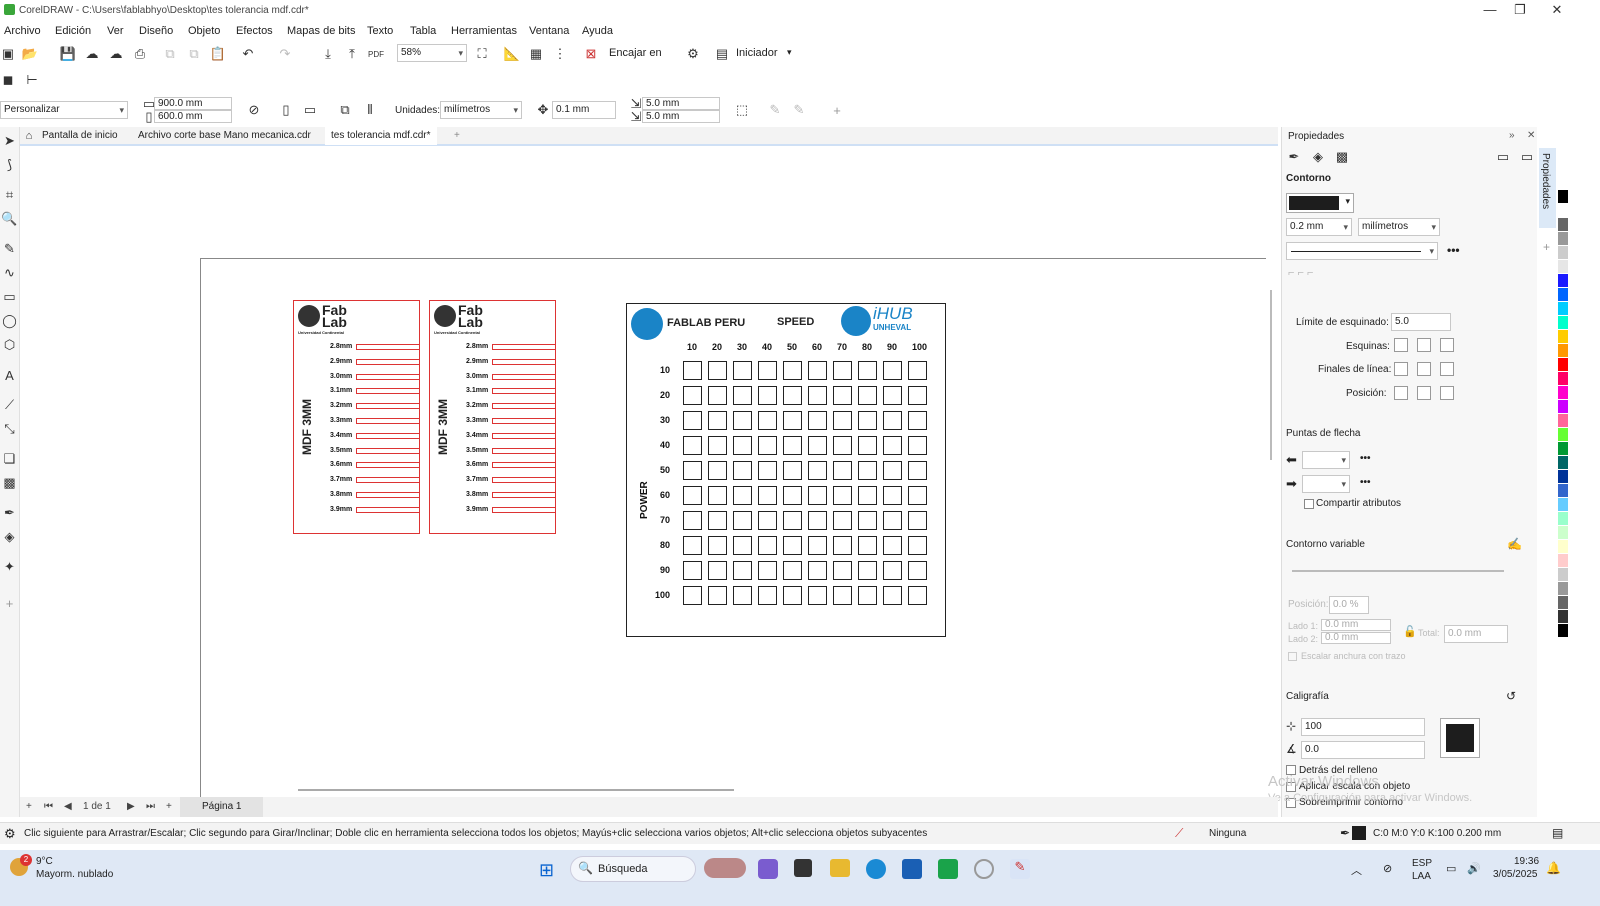  I want to click on arrow-end-more-icon: •••, so click(1365, 482).